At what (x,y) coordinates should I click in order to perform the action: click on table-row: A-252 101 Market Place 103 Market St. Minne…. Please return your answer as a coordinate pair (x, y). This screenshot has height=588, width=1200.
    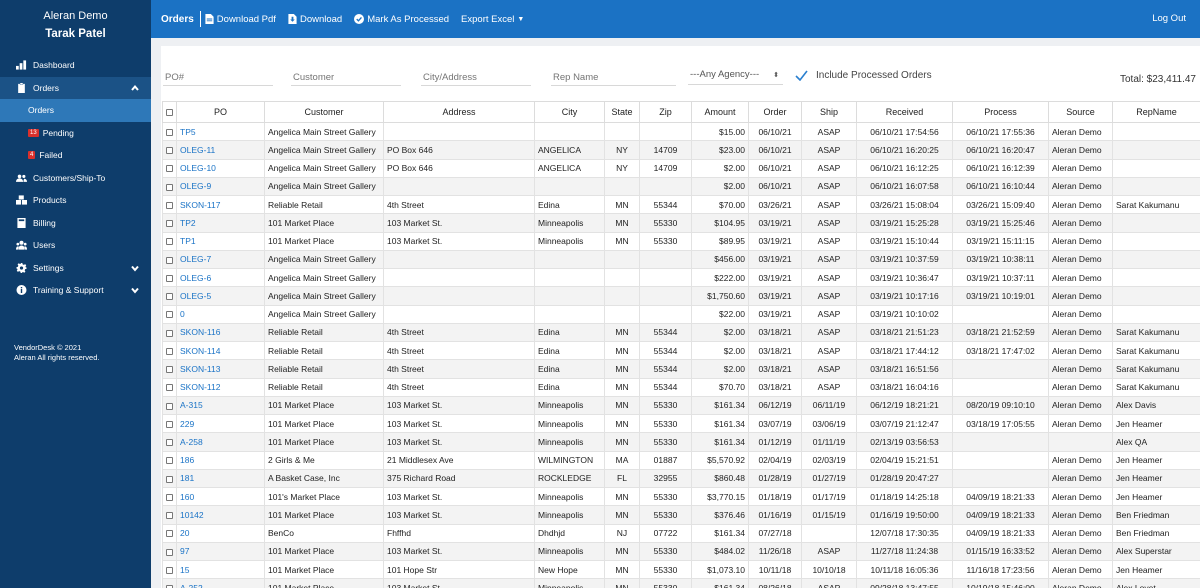
    Looking at the image, I should click on (681, 583).